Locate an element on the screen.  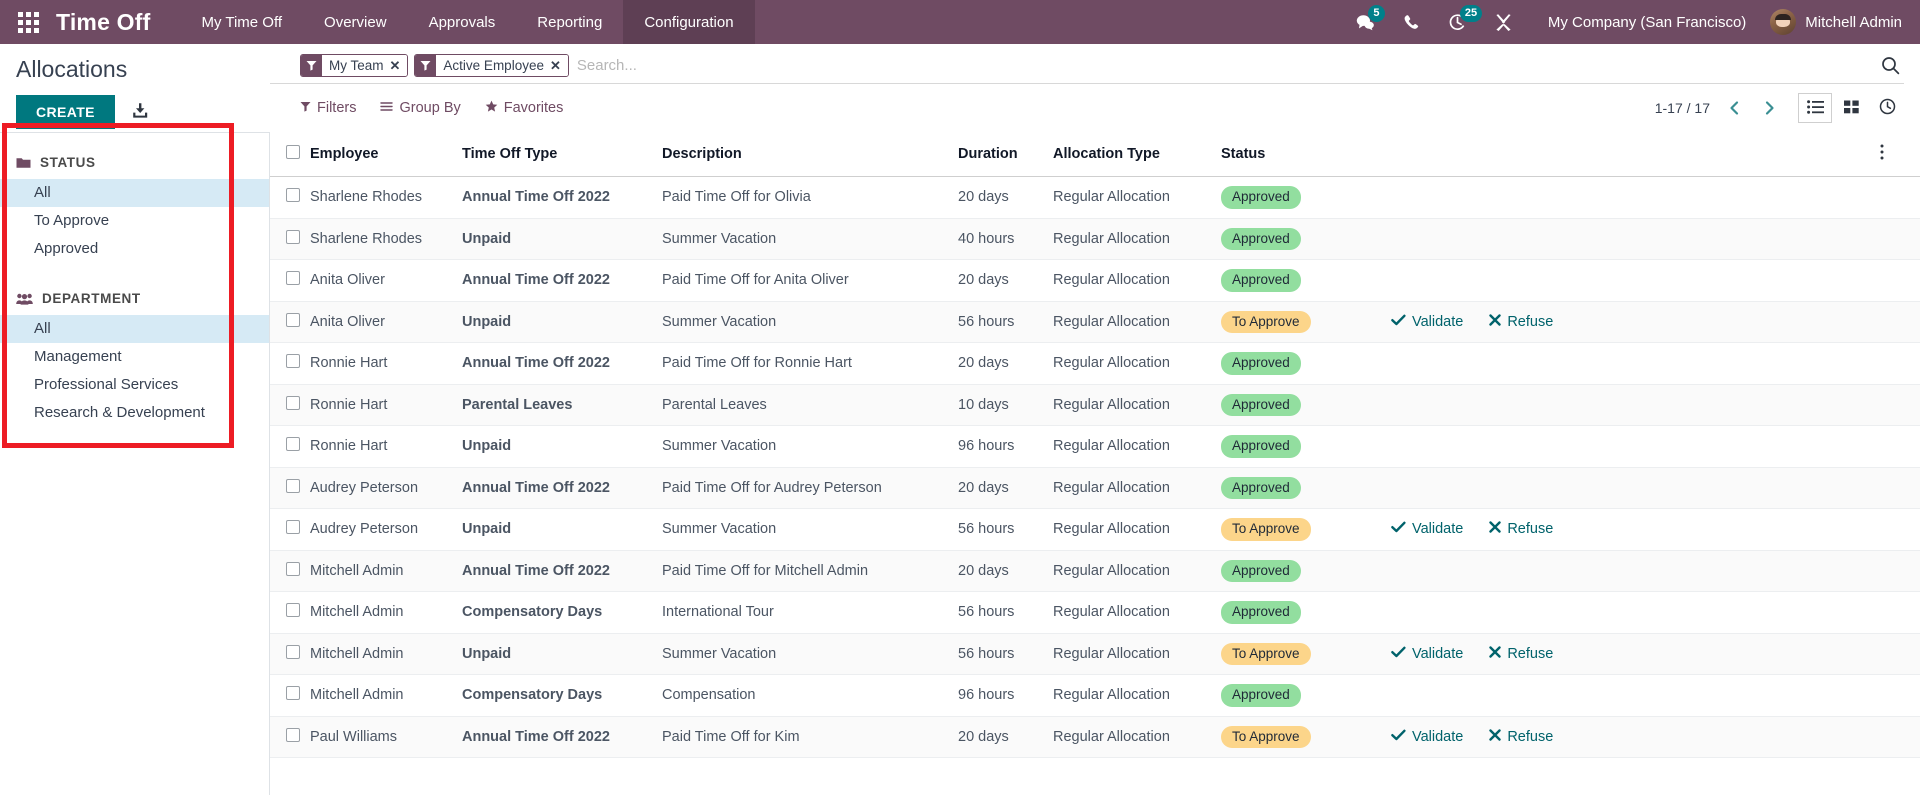
filters-dropdown: Filters is located at coordinates (335, 108).